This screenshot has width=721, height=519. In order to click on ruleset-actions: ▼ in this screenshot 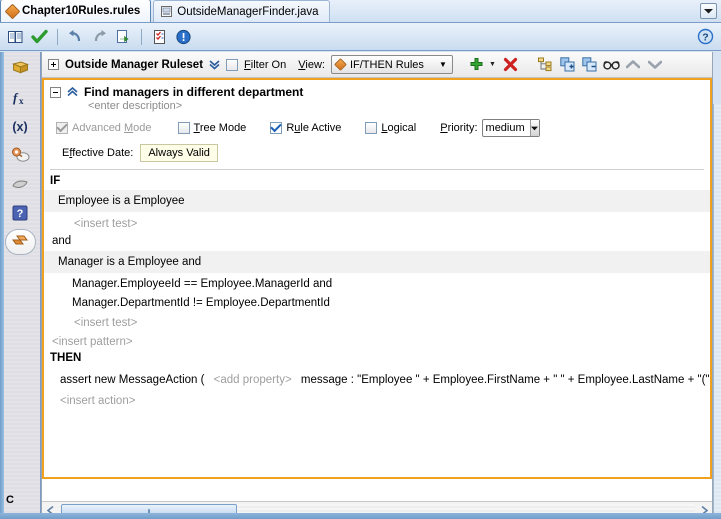, I will do `click(566, 64)`.